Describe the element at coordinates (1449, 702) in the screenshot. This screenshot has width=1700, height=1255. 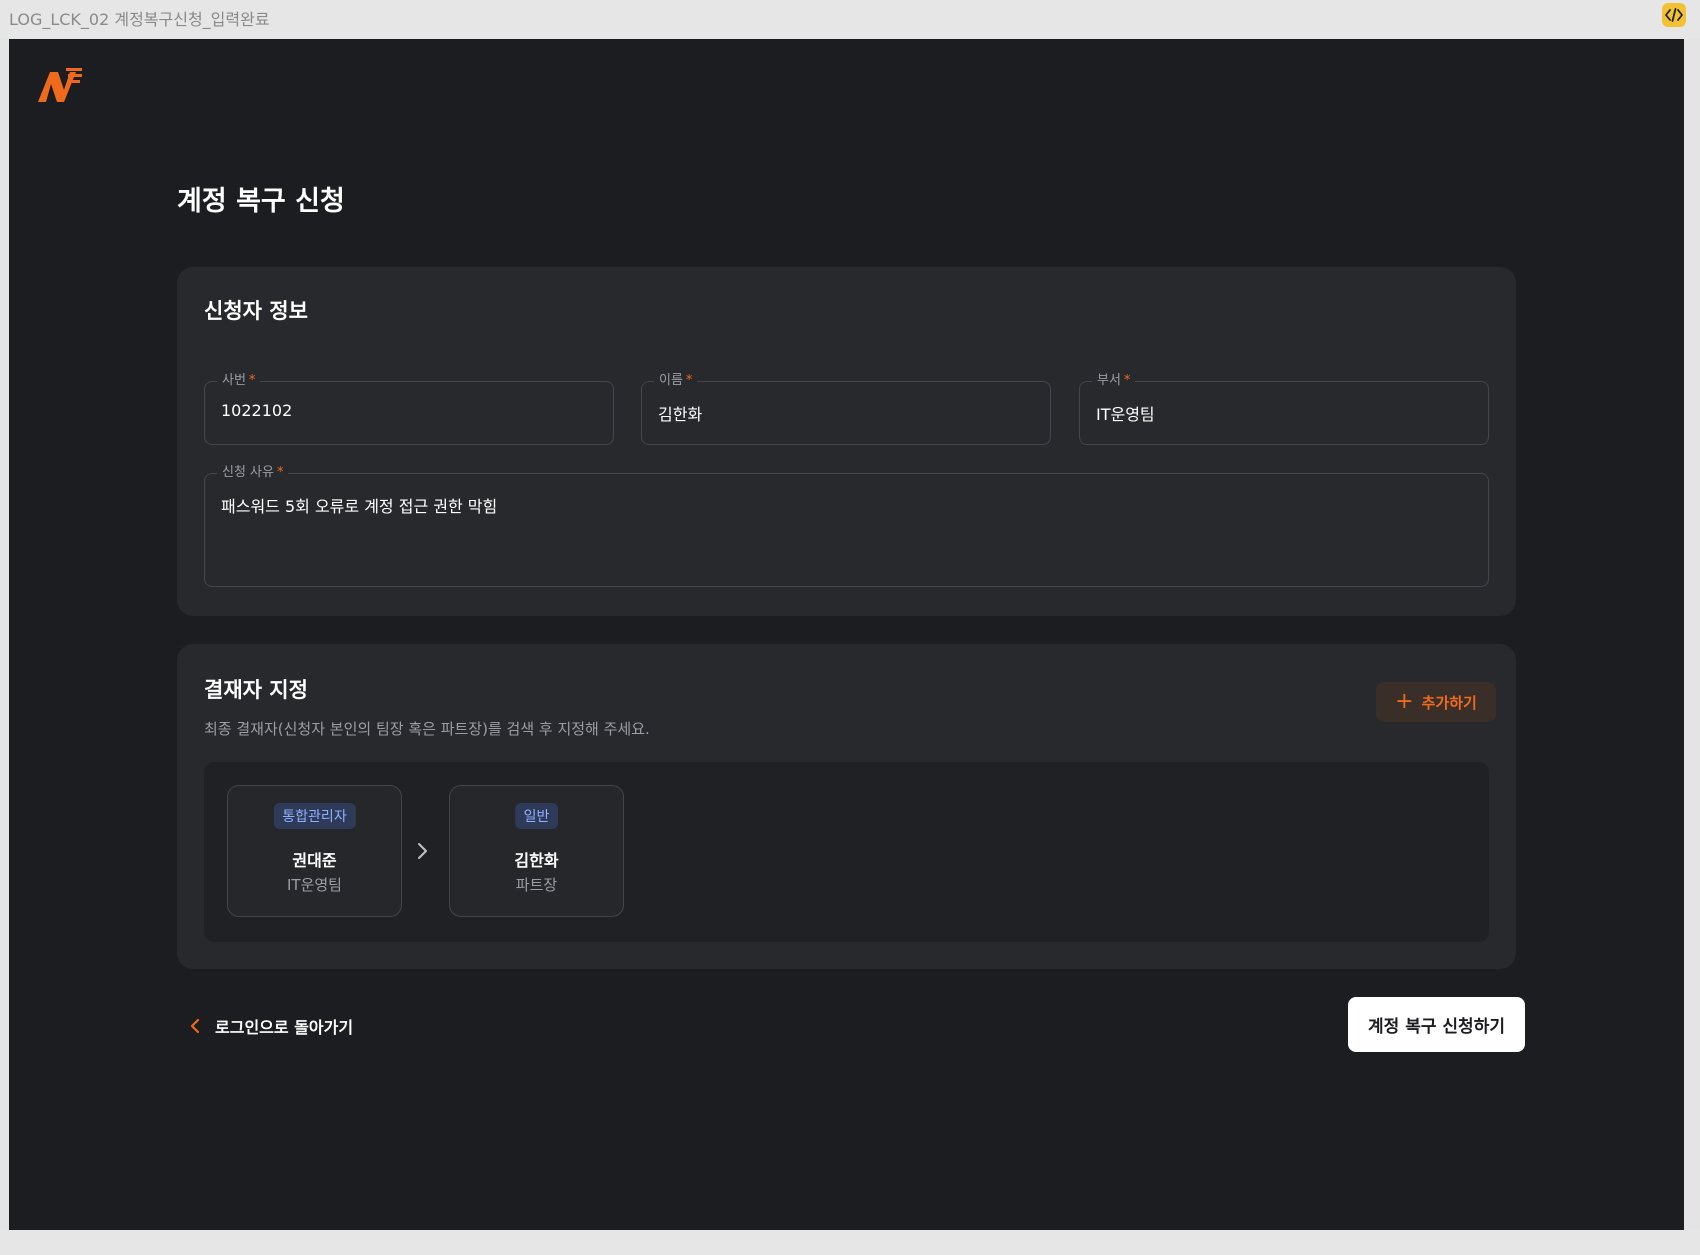
I see `add-approver-label: 추가하기` at that location.